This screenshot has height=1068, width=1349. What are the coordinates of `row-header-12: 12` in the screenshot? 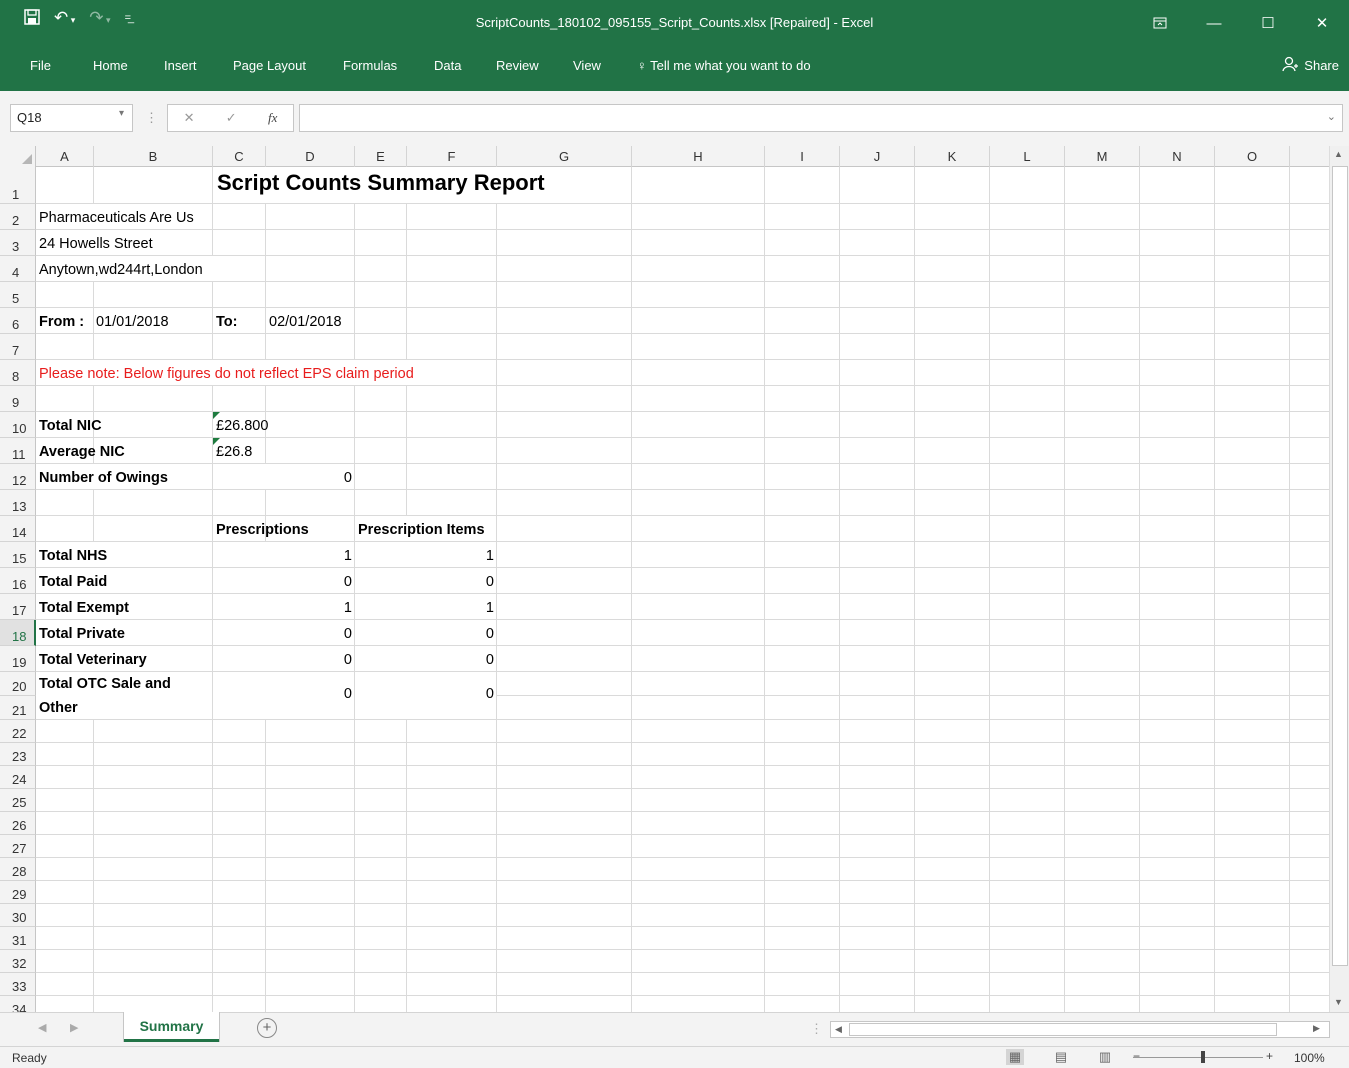 It's located at (18, 477).